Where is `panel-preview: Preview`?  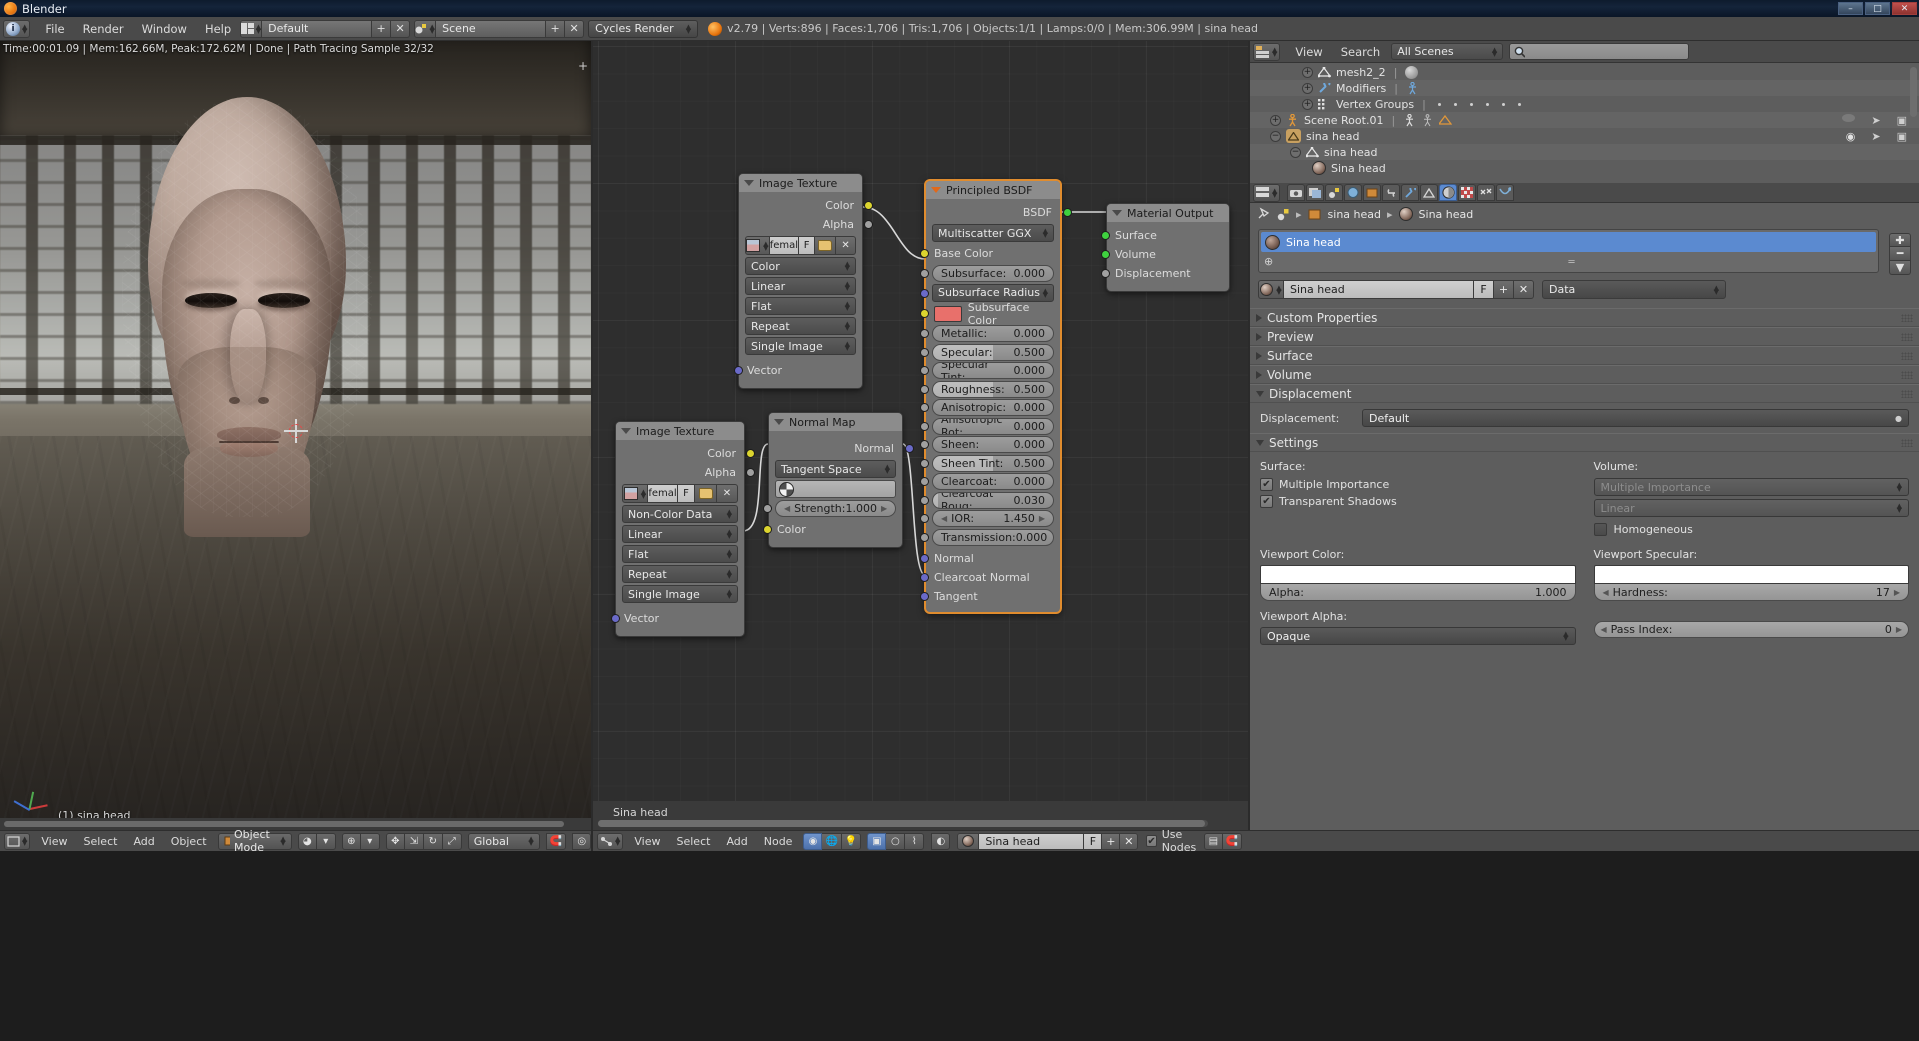 panel-preview: Preview is located at coordinates (1584, 336).